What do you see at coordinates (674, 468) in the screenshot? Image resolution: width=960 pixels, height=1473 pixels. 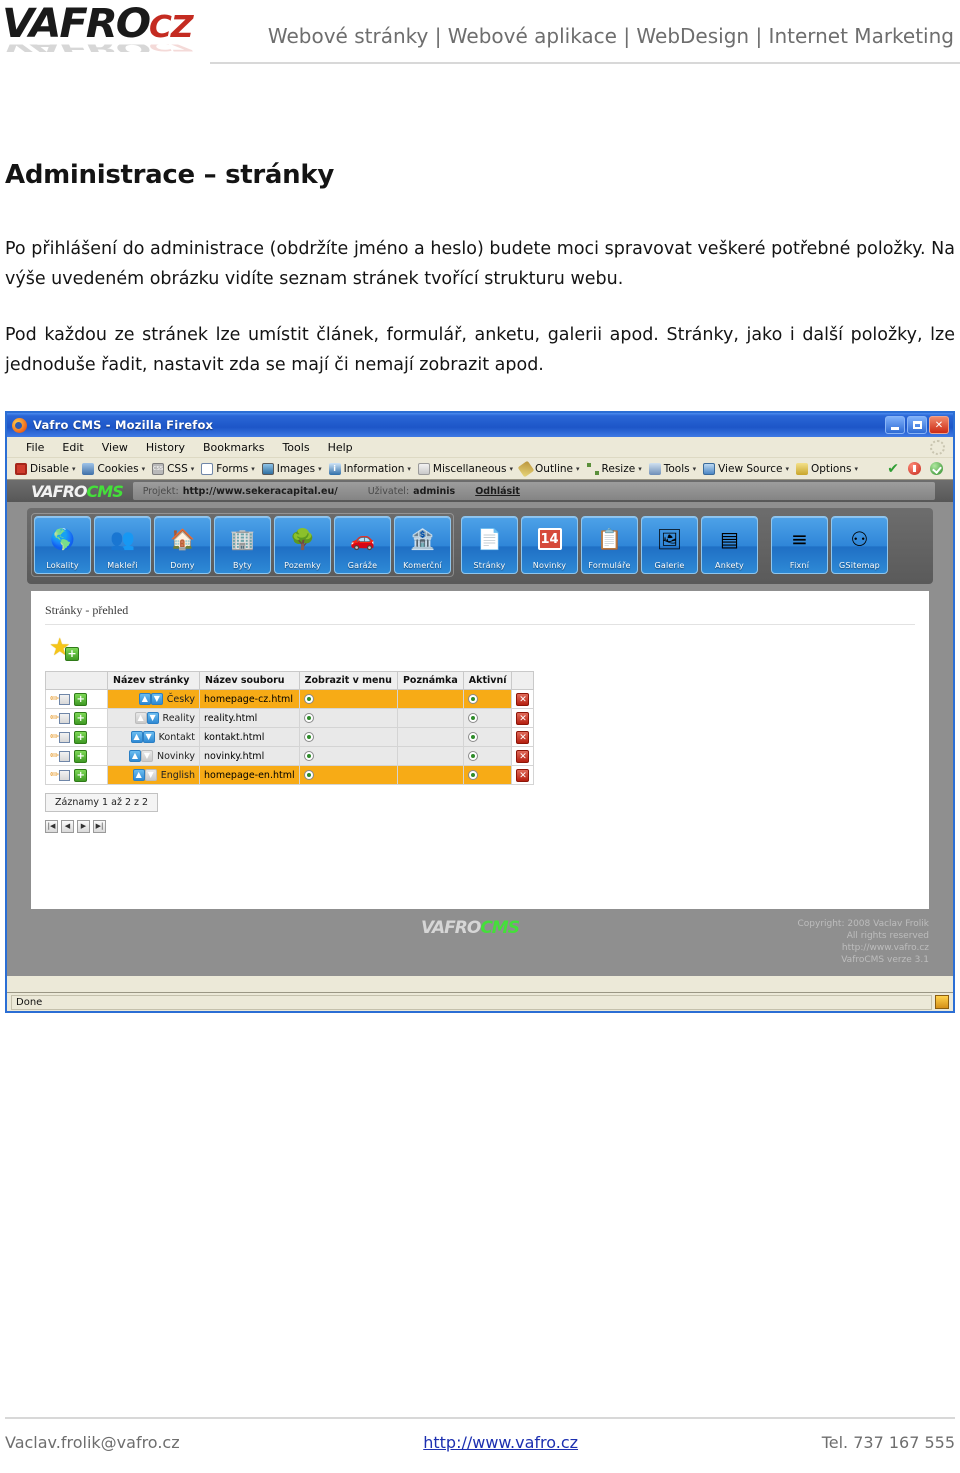 I see `devbar-tools: Tools ▾` at bounding box center [674, 468].